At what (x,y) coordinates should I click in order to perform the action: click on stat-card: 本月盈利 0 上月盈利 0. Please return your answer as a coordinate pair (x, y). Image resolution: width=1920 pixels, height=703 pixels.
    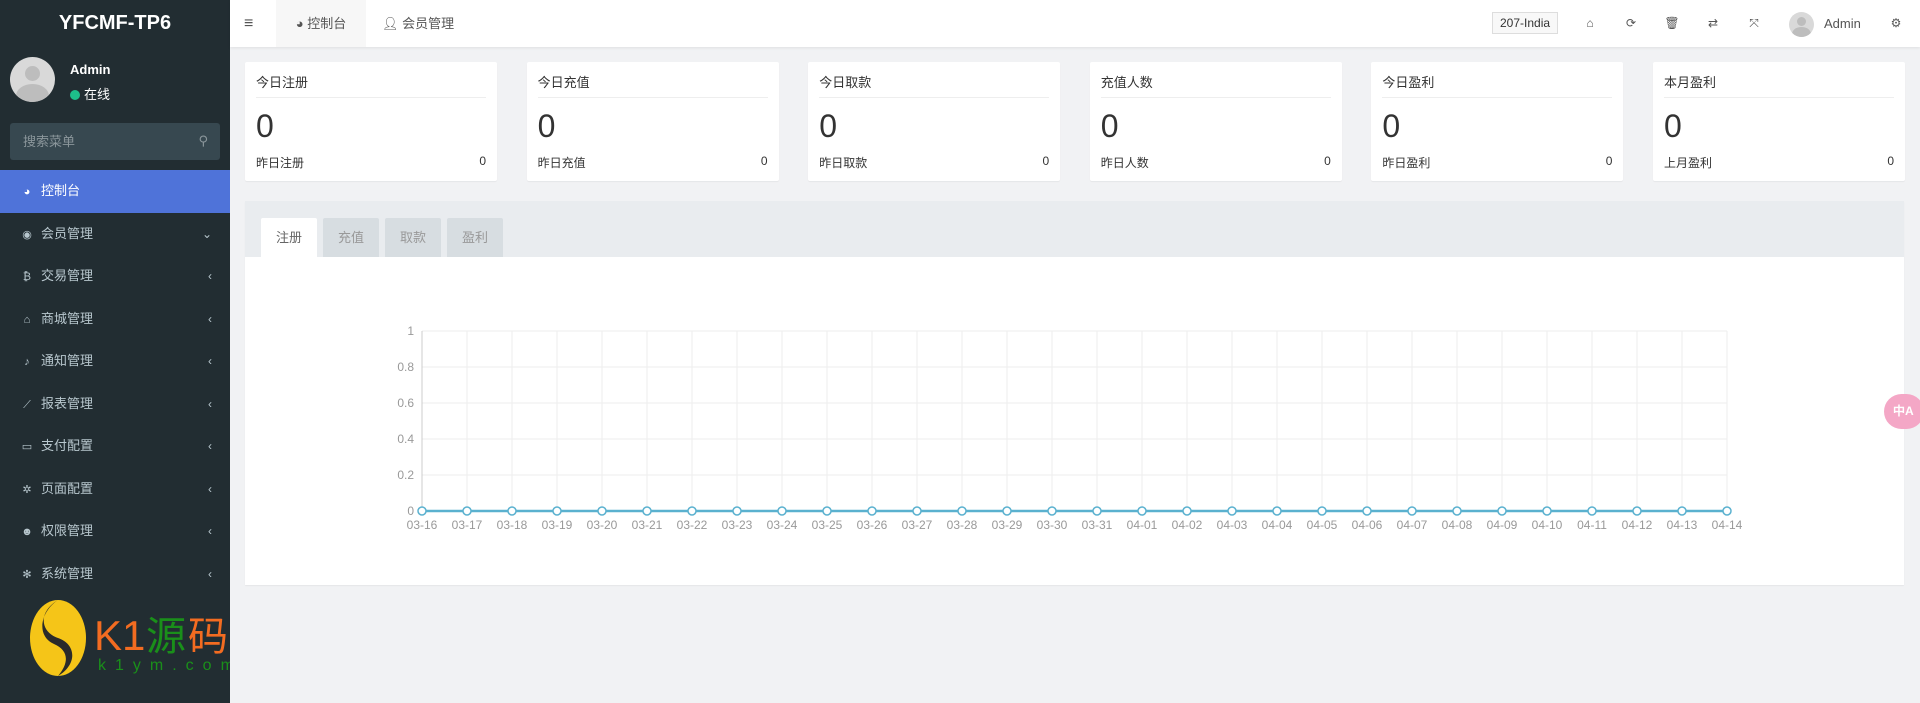
    Looking at the image, I should click on (1779, 121).